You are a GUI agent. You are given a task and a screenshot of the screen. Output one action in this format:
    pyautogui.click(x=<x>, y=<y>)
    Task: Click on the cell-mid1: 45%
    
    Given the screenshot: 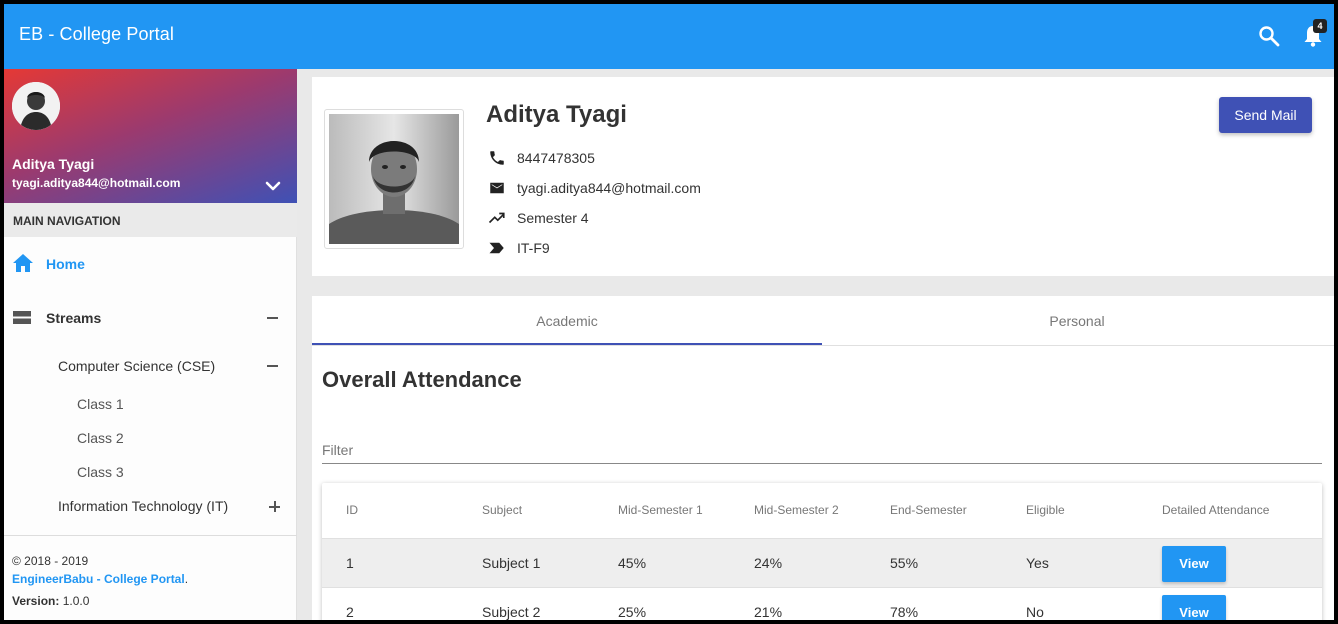 What is the action you would take?
    pyautogui.click(x=632, y=563)
    